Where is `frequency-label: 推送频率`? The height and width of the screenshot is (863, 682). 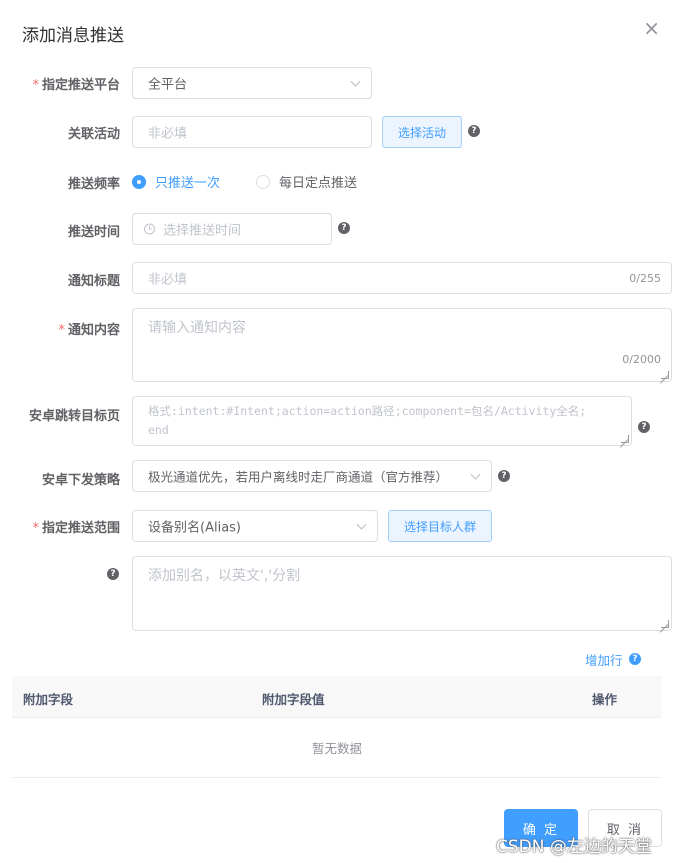 frequency-label: 推送频率 is located at coordinates (93, 184).